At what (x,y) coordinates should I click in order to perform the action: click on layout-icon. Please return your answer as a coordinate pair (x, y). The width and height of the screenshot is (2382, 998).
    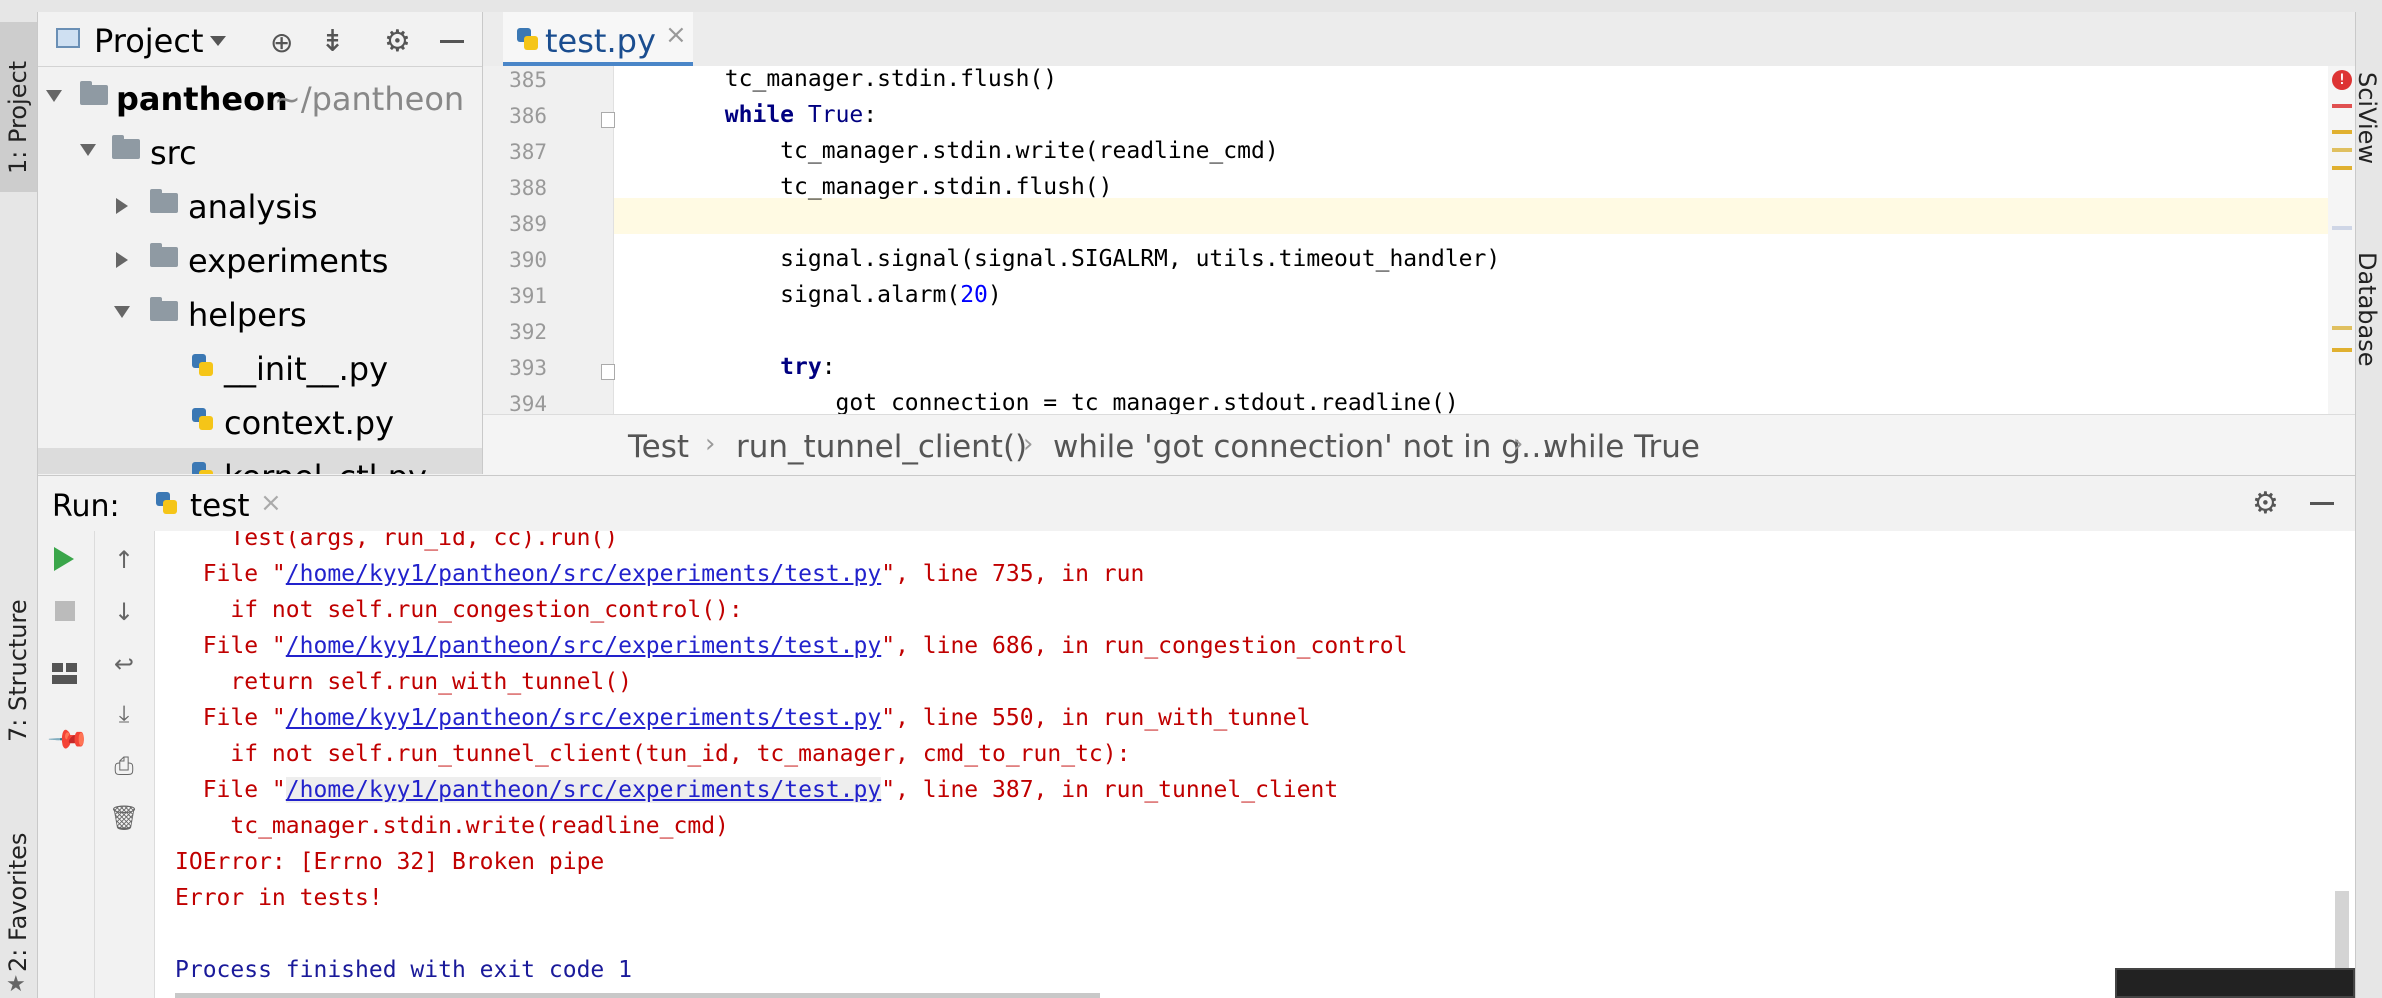
    Looking at the image, I should click on (65, 674).